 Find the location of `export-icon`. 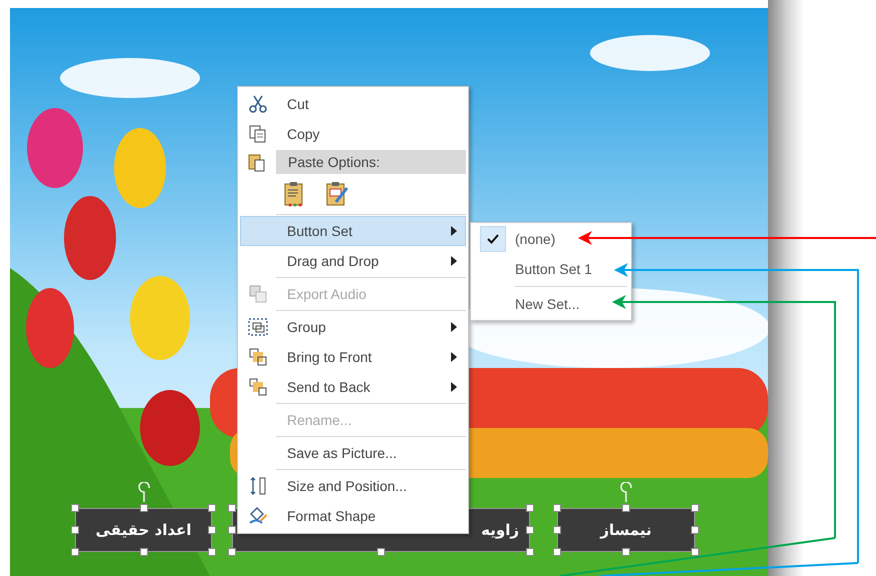

export-icon is located at coordinates (258, 294).